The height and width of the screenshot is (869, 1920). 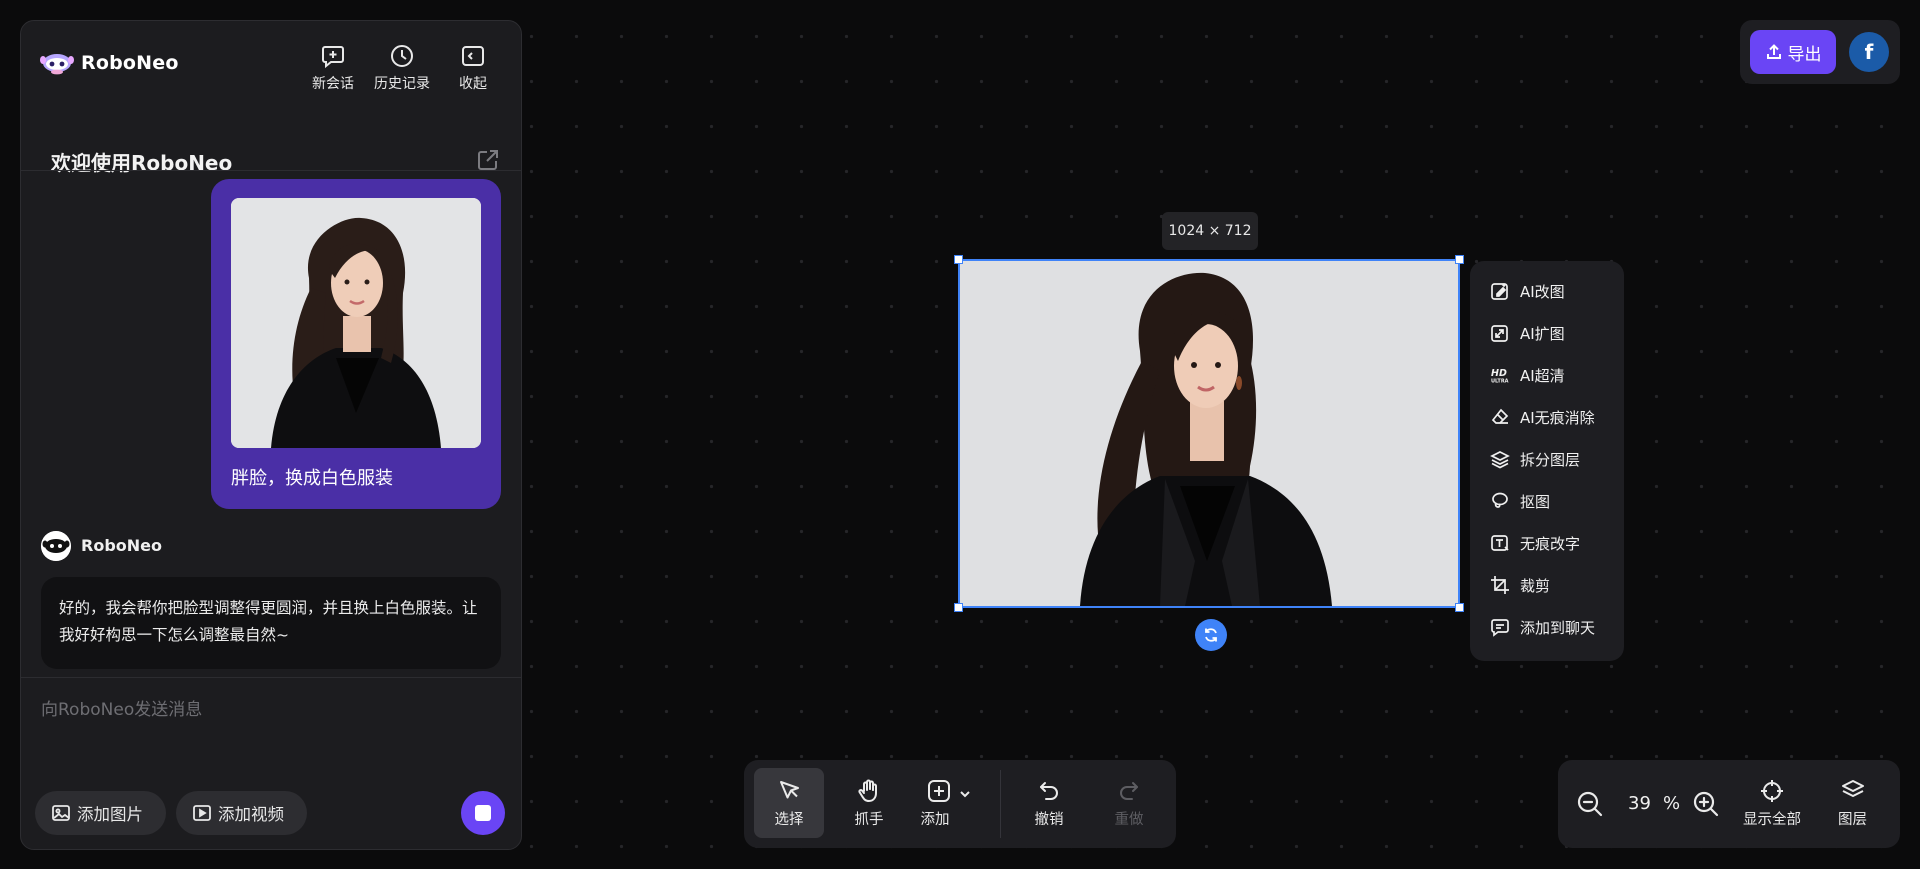 I want to click on toolbar-divider, so click(x=1000, y=804).